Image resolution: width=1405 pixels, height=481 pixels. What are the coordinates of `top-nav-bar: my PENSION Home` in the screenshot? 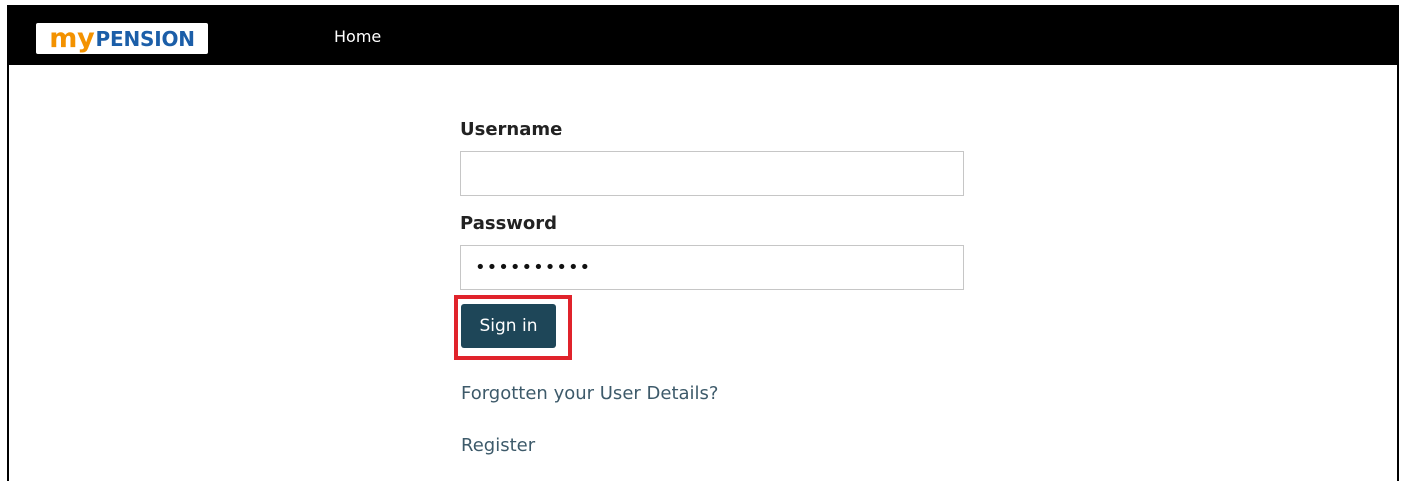 It's located at (703, 36).